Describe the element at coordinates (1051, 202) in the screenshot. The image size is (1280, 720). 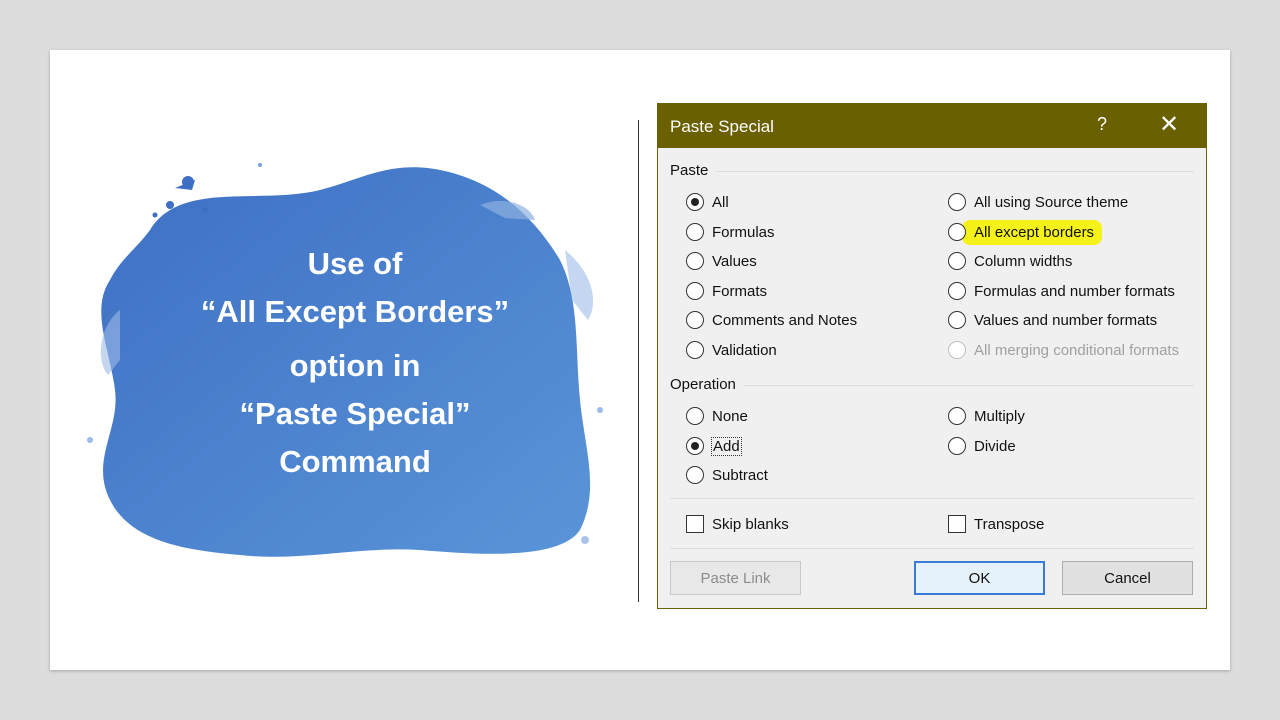
I see `option-label: All using Source theme` at that location.